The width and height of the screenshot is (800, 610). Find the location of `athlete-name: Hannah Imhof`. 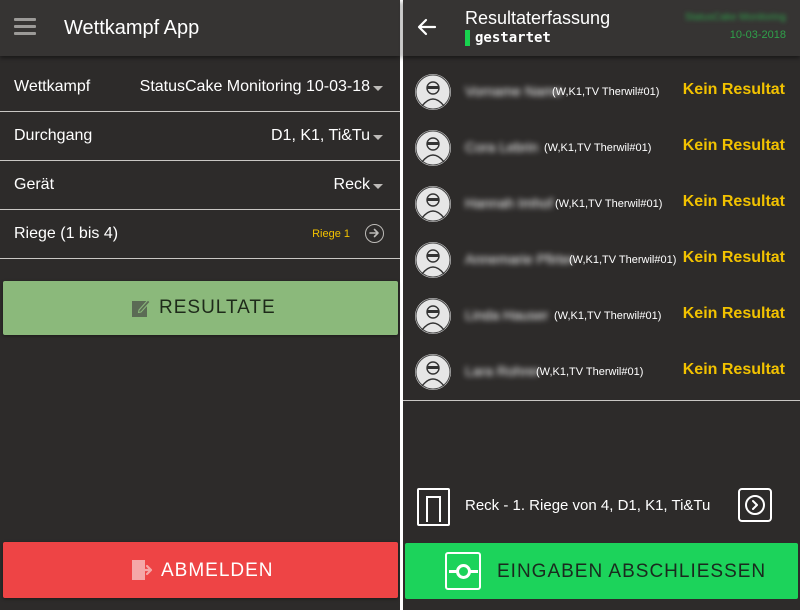

athlete-name: Hannah Imhof is located at coordinates (509, 203).